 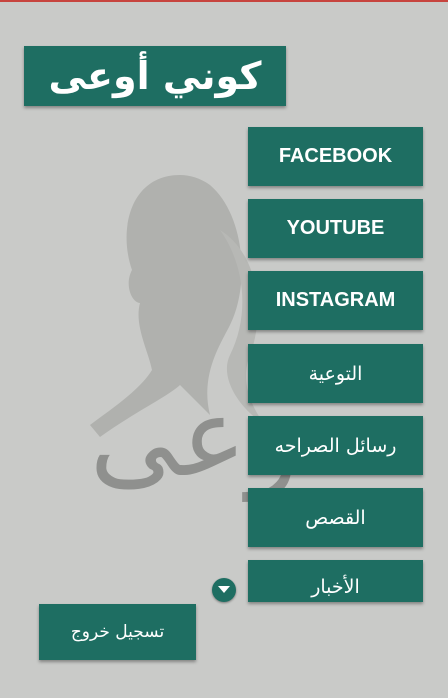 I want to click on instagram-button: INSTAGRAM, so click(x=335, y=300).